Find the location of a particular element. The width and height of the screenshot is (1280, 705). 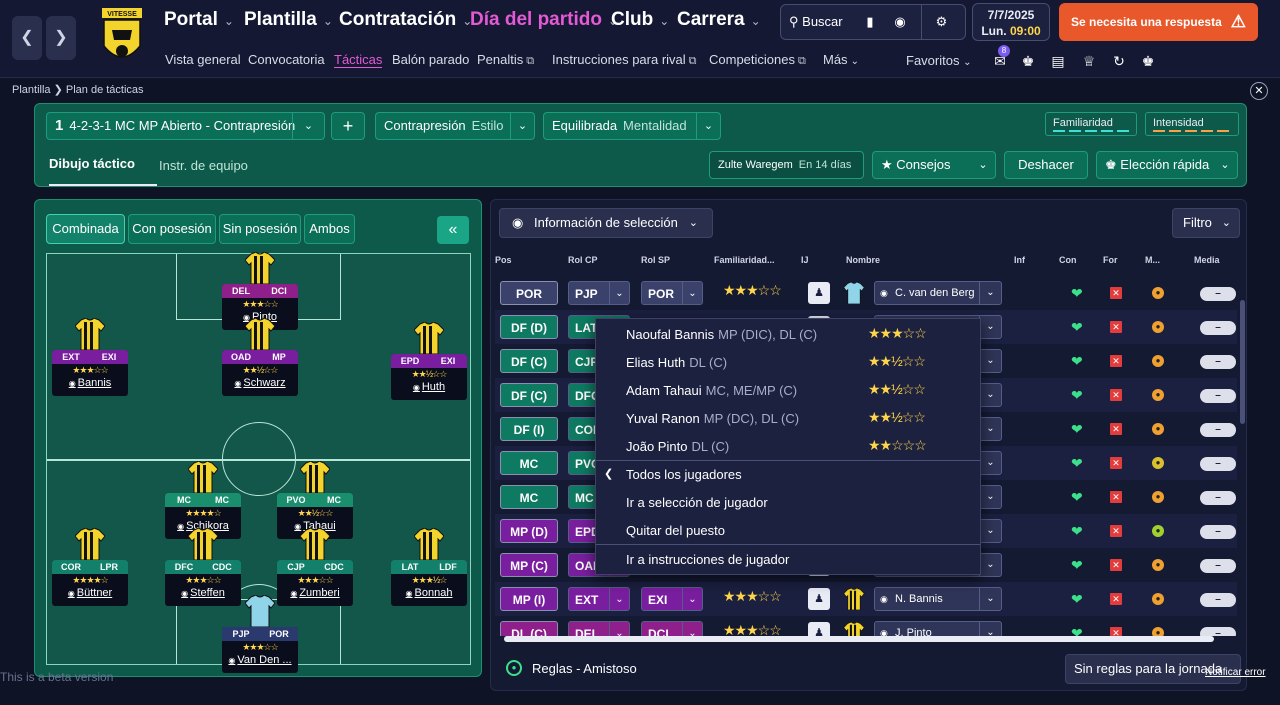

response-needed-button: Se necesita una respuesta ⚠ is located at coordinates (1158, 22).